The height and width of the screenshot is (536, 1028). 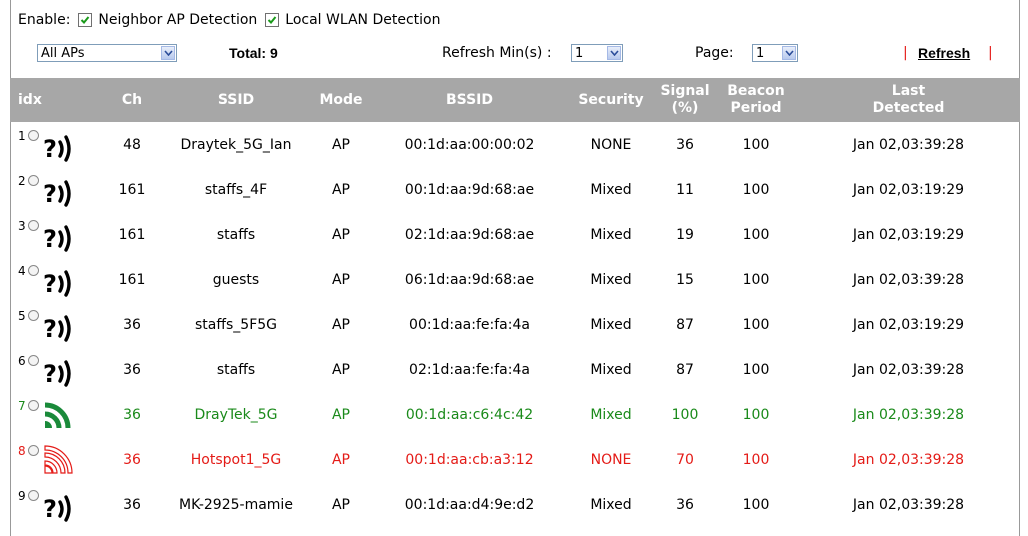 I want to click on row-index: 3, so click(x=22, y=226).